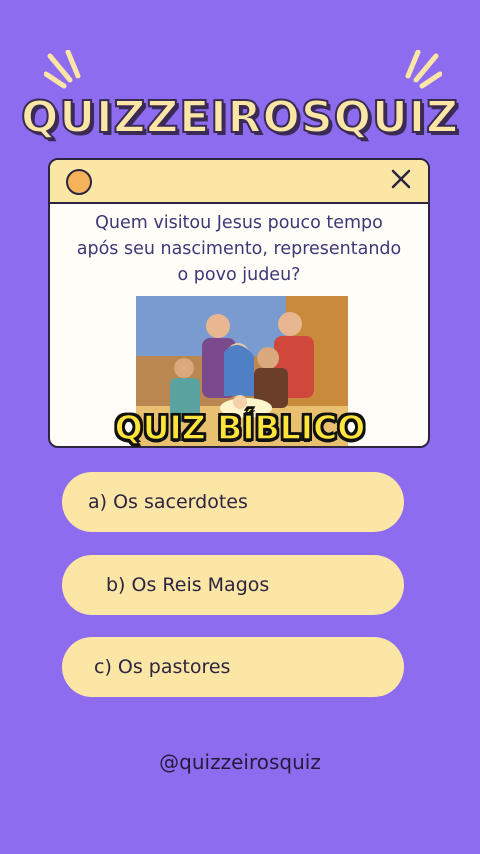 The width and height of the screenshot is (480, 854). What do you see at coordinates (79, 182) in the screenshot?
I see `window-dot-icon` at bounding box center [79, 182].